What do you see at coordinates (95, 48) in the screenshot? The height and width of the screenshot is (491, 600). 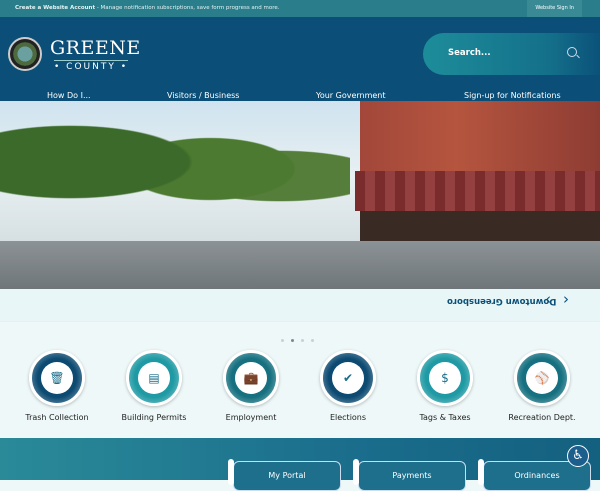 I see `logo-title: GREENE` at bounding box center [95, 48].